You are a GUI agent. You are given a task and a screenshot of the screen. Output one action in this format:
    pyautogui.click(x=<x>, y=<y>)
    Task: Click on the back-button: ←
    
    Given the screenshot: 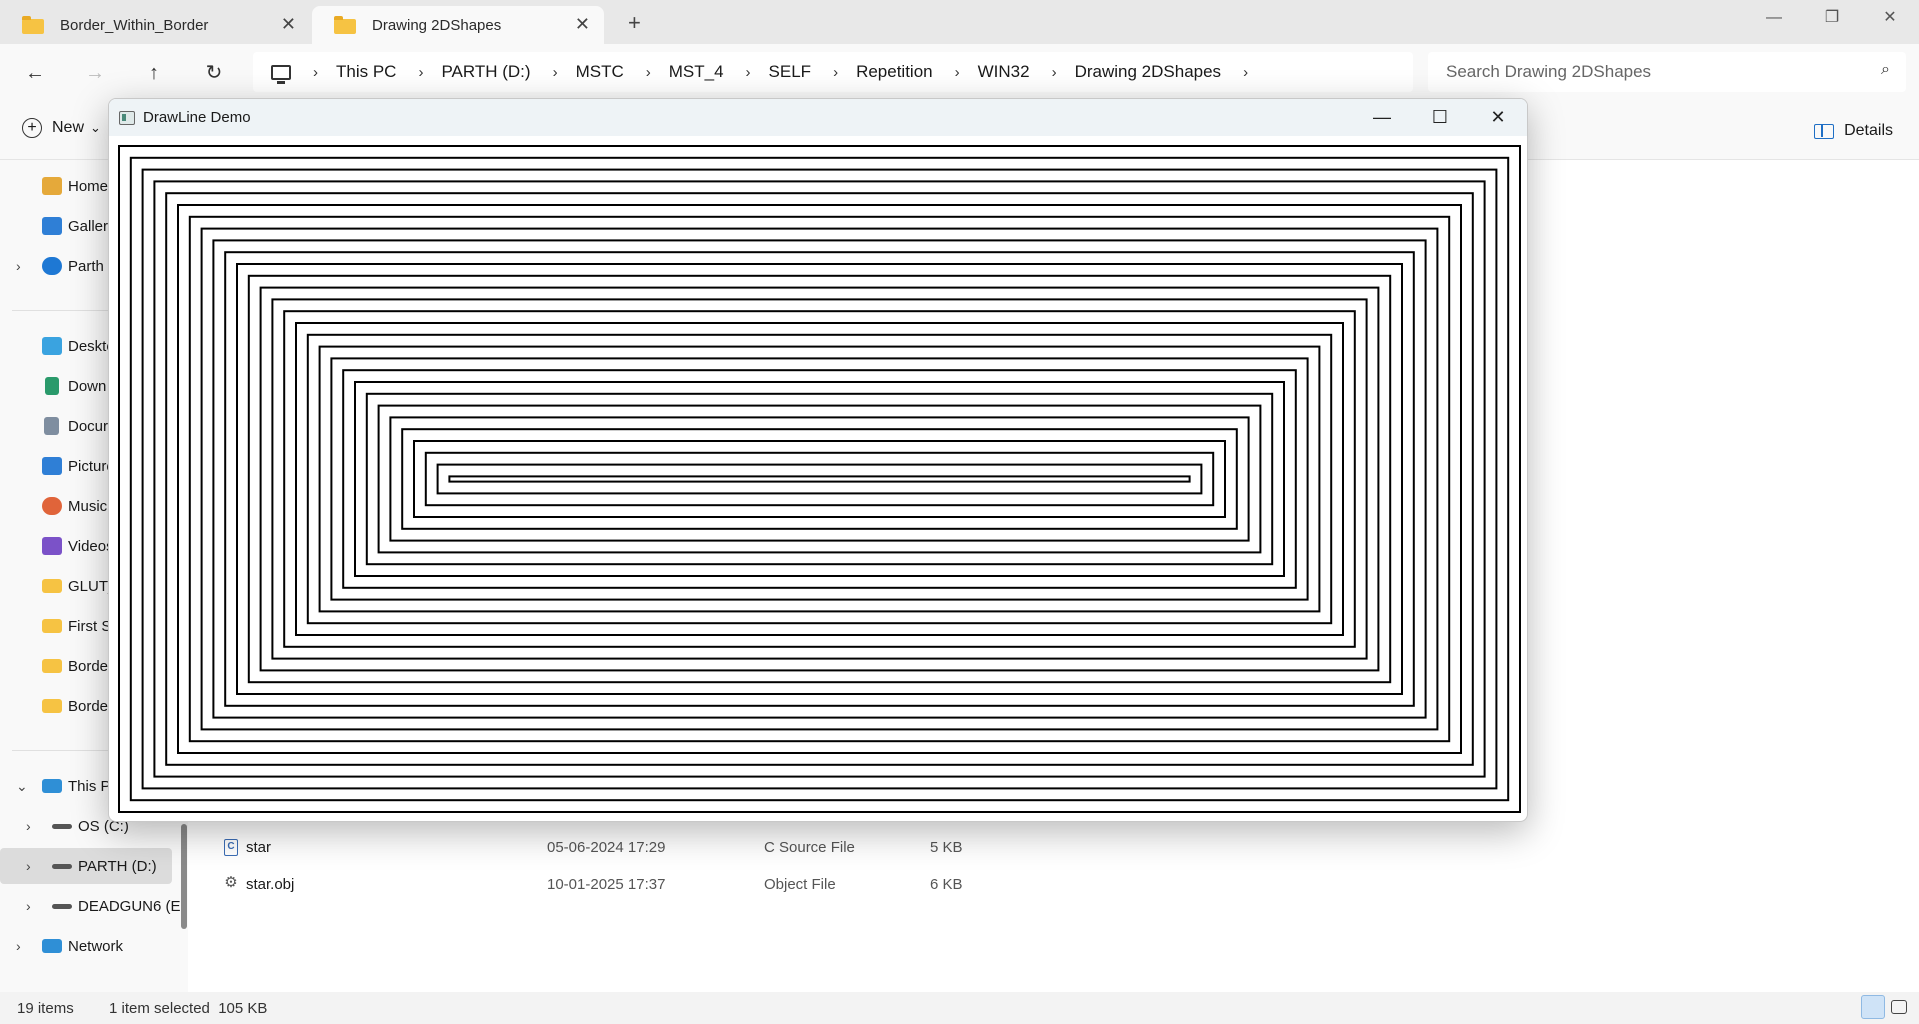 What is the action you would take?
    pyautogui.click(x=35, y=73)
    